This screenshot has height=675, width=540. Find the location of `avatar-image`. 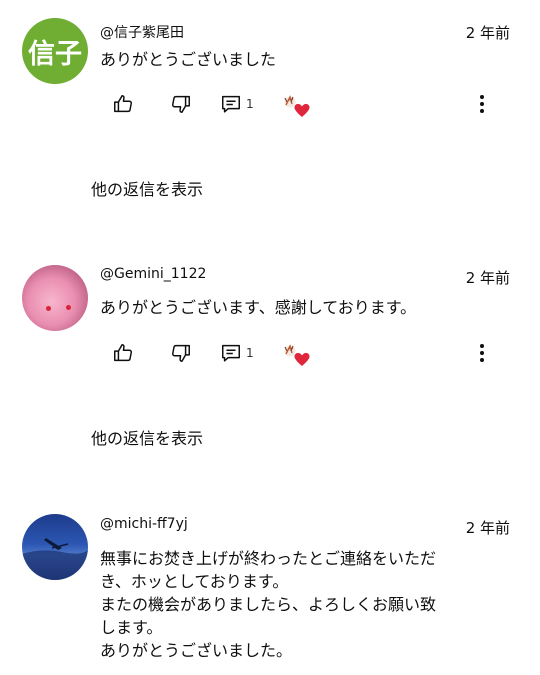

avatar-image is located at coordinates (55, 559).